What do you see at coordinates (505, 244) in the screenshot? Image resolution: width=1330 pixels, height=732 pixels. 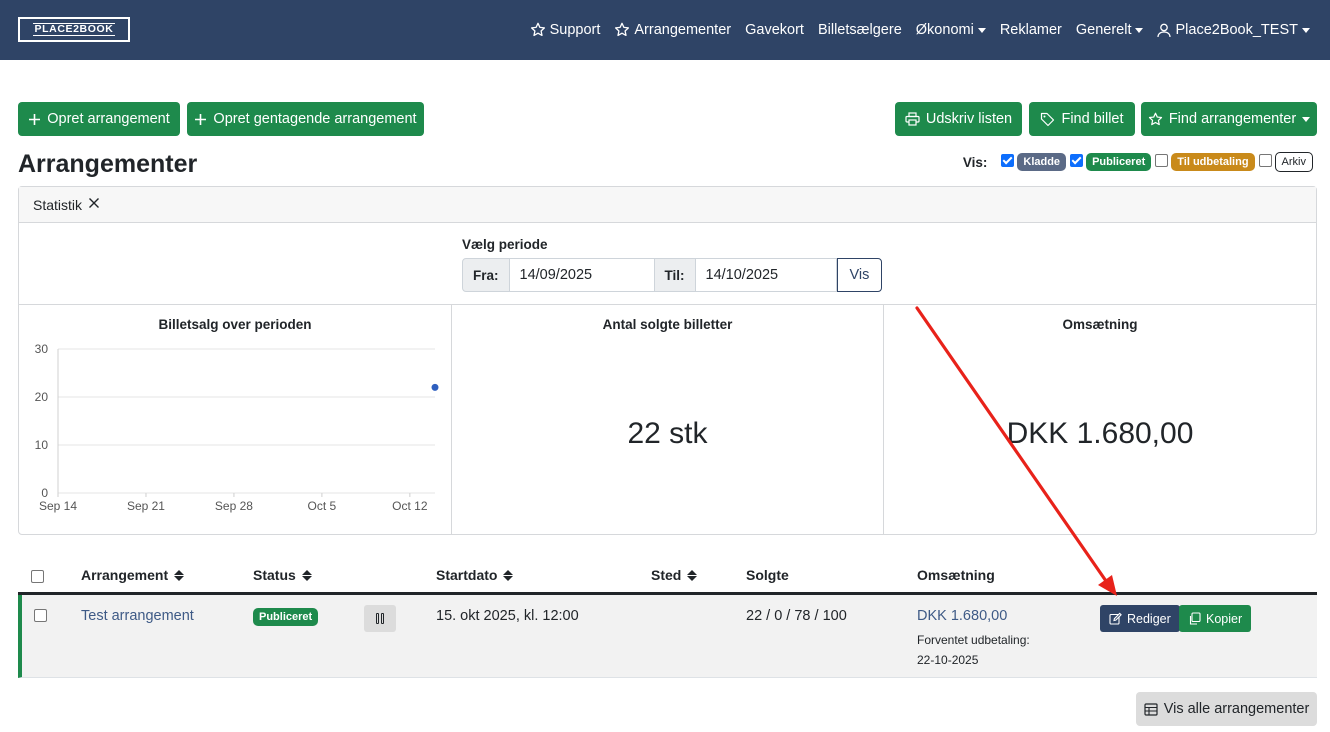 I see `period-label: Vælg periode` at bounding box center [505, 244].